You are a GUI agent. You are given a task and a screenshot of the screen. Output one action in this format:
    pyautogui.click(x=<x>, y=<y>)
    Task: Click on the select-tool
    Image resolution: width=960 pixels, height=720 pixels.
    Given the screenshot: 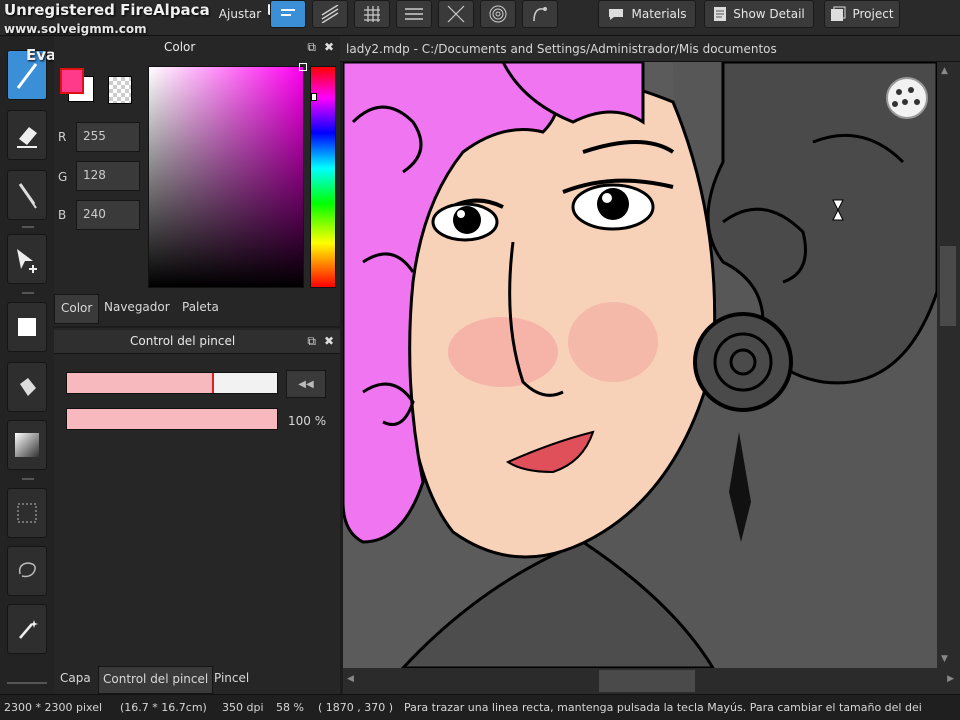 What is the action you would take?
    pyautogui.click(x=27, y=513)
    